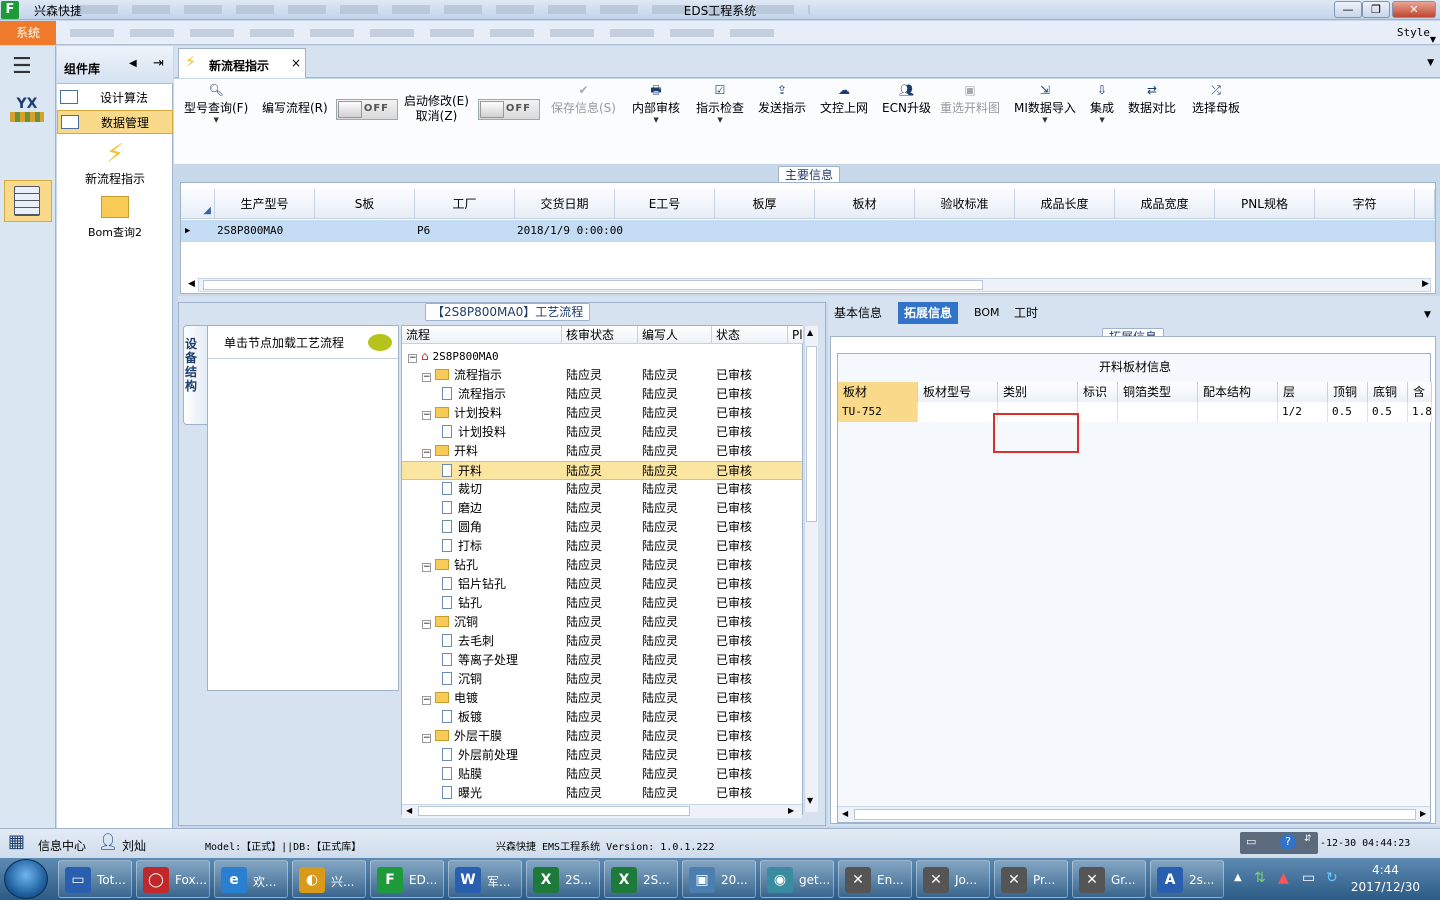 Image resolution: width=1440 pixels, height=900 pixels. Describe the element at coordinates (1283, 878) in the screenshot. I see `tray-app-icon: ▲` at that location.